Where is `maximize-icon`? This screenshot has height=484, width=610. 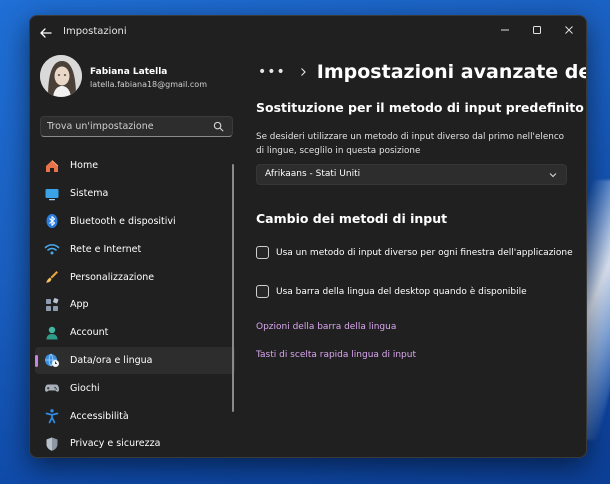
maximize-icon is located at coordinates (537, 30).